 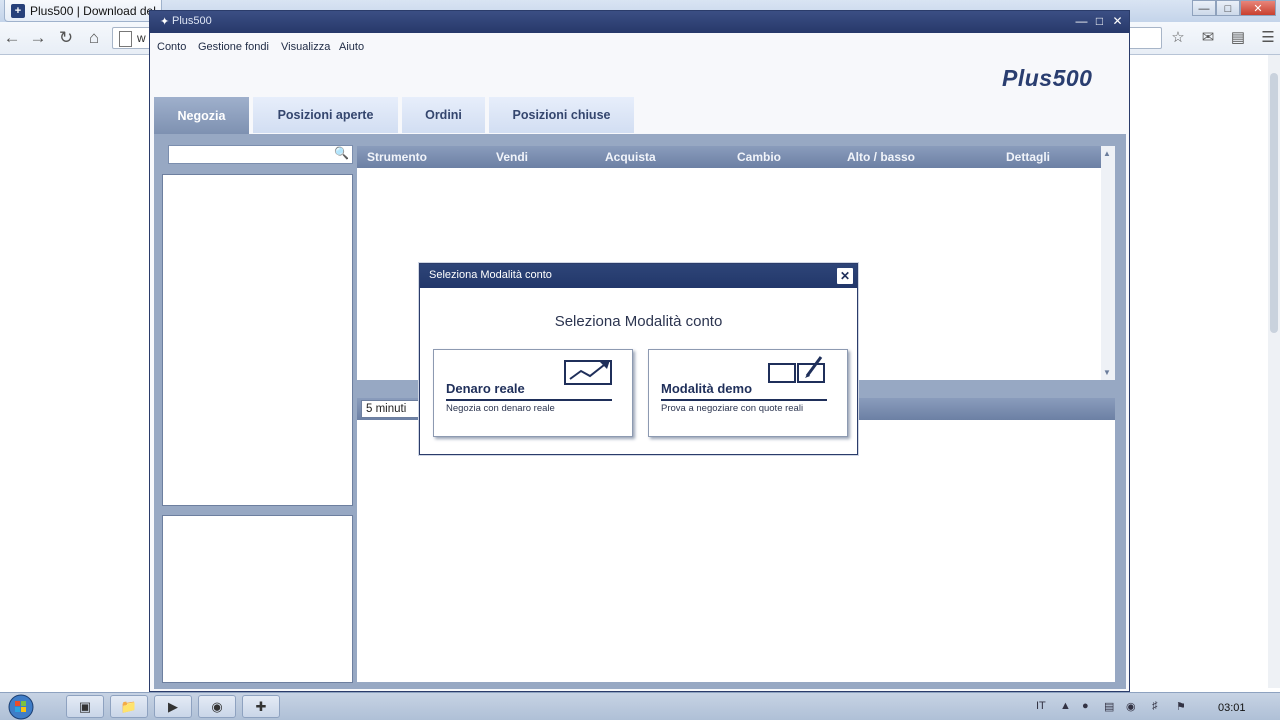 I want to click on app-titlebar: ✦ Plus500 — □ ✕, so click(x=639, y=22).